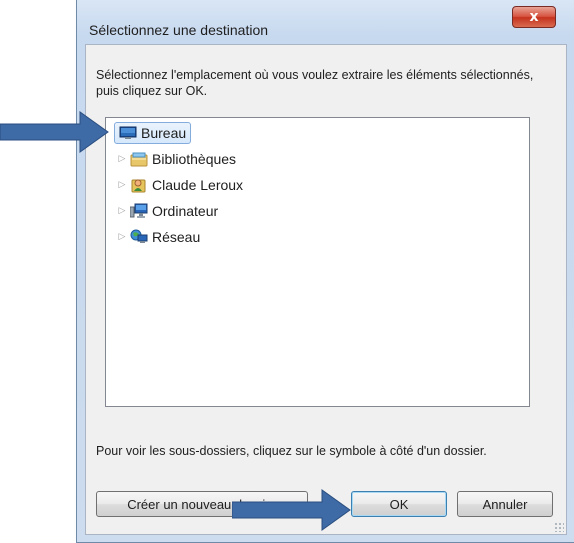 The height and width of the screenshot is (543, 574). What do you see at coordinates (176, 237) in the screenshot?
I see `tree-item-label: Réseau` at bounding box center [176, 237].